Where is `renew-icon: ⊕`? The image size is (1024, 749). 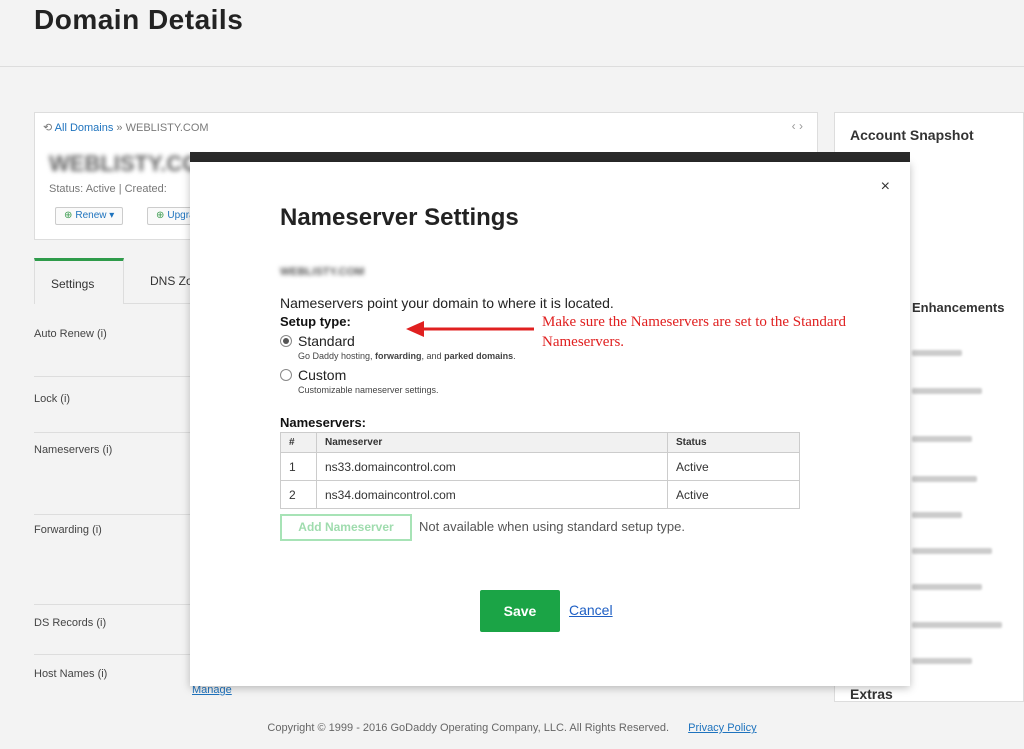
renew-icon: ⊕ is located at coordinates (68, 215).